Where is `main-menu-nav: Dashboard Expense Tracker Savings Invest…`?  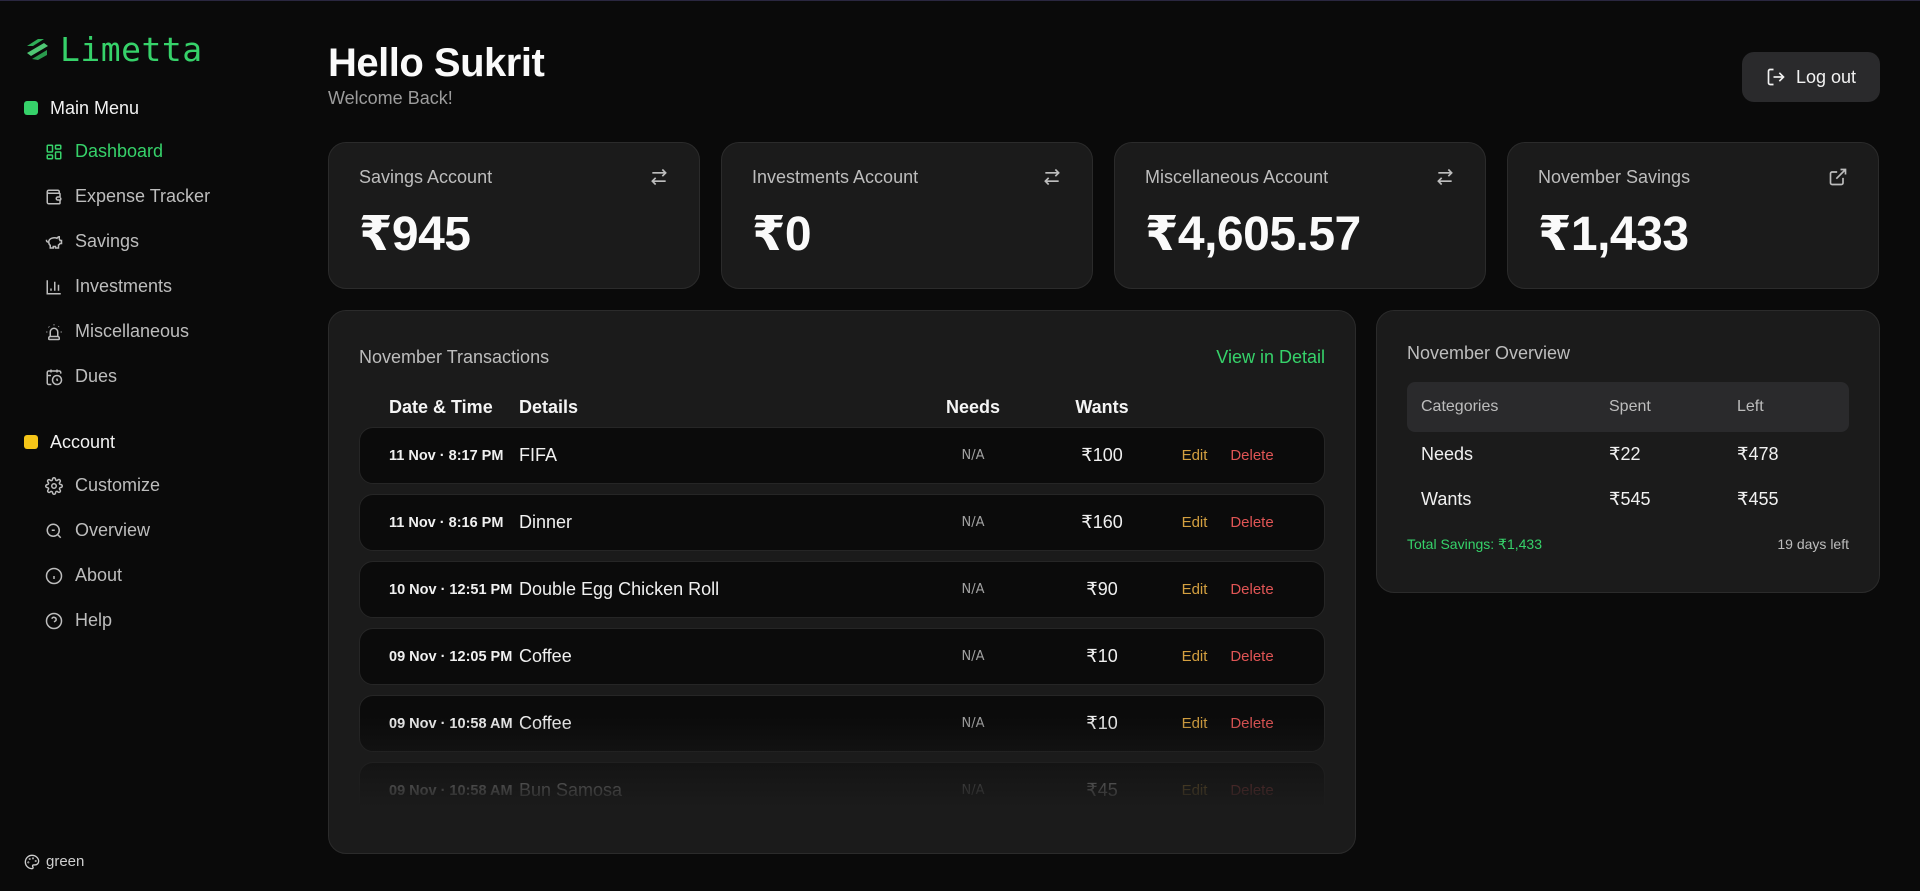
main-menu-nav: Dashboard Expense Tracker Savings Invest… is located at coordinates (162, 264).